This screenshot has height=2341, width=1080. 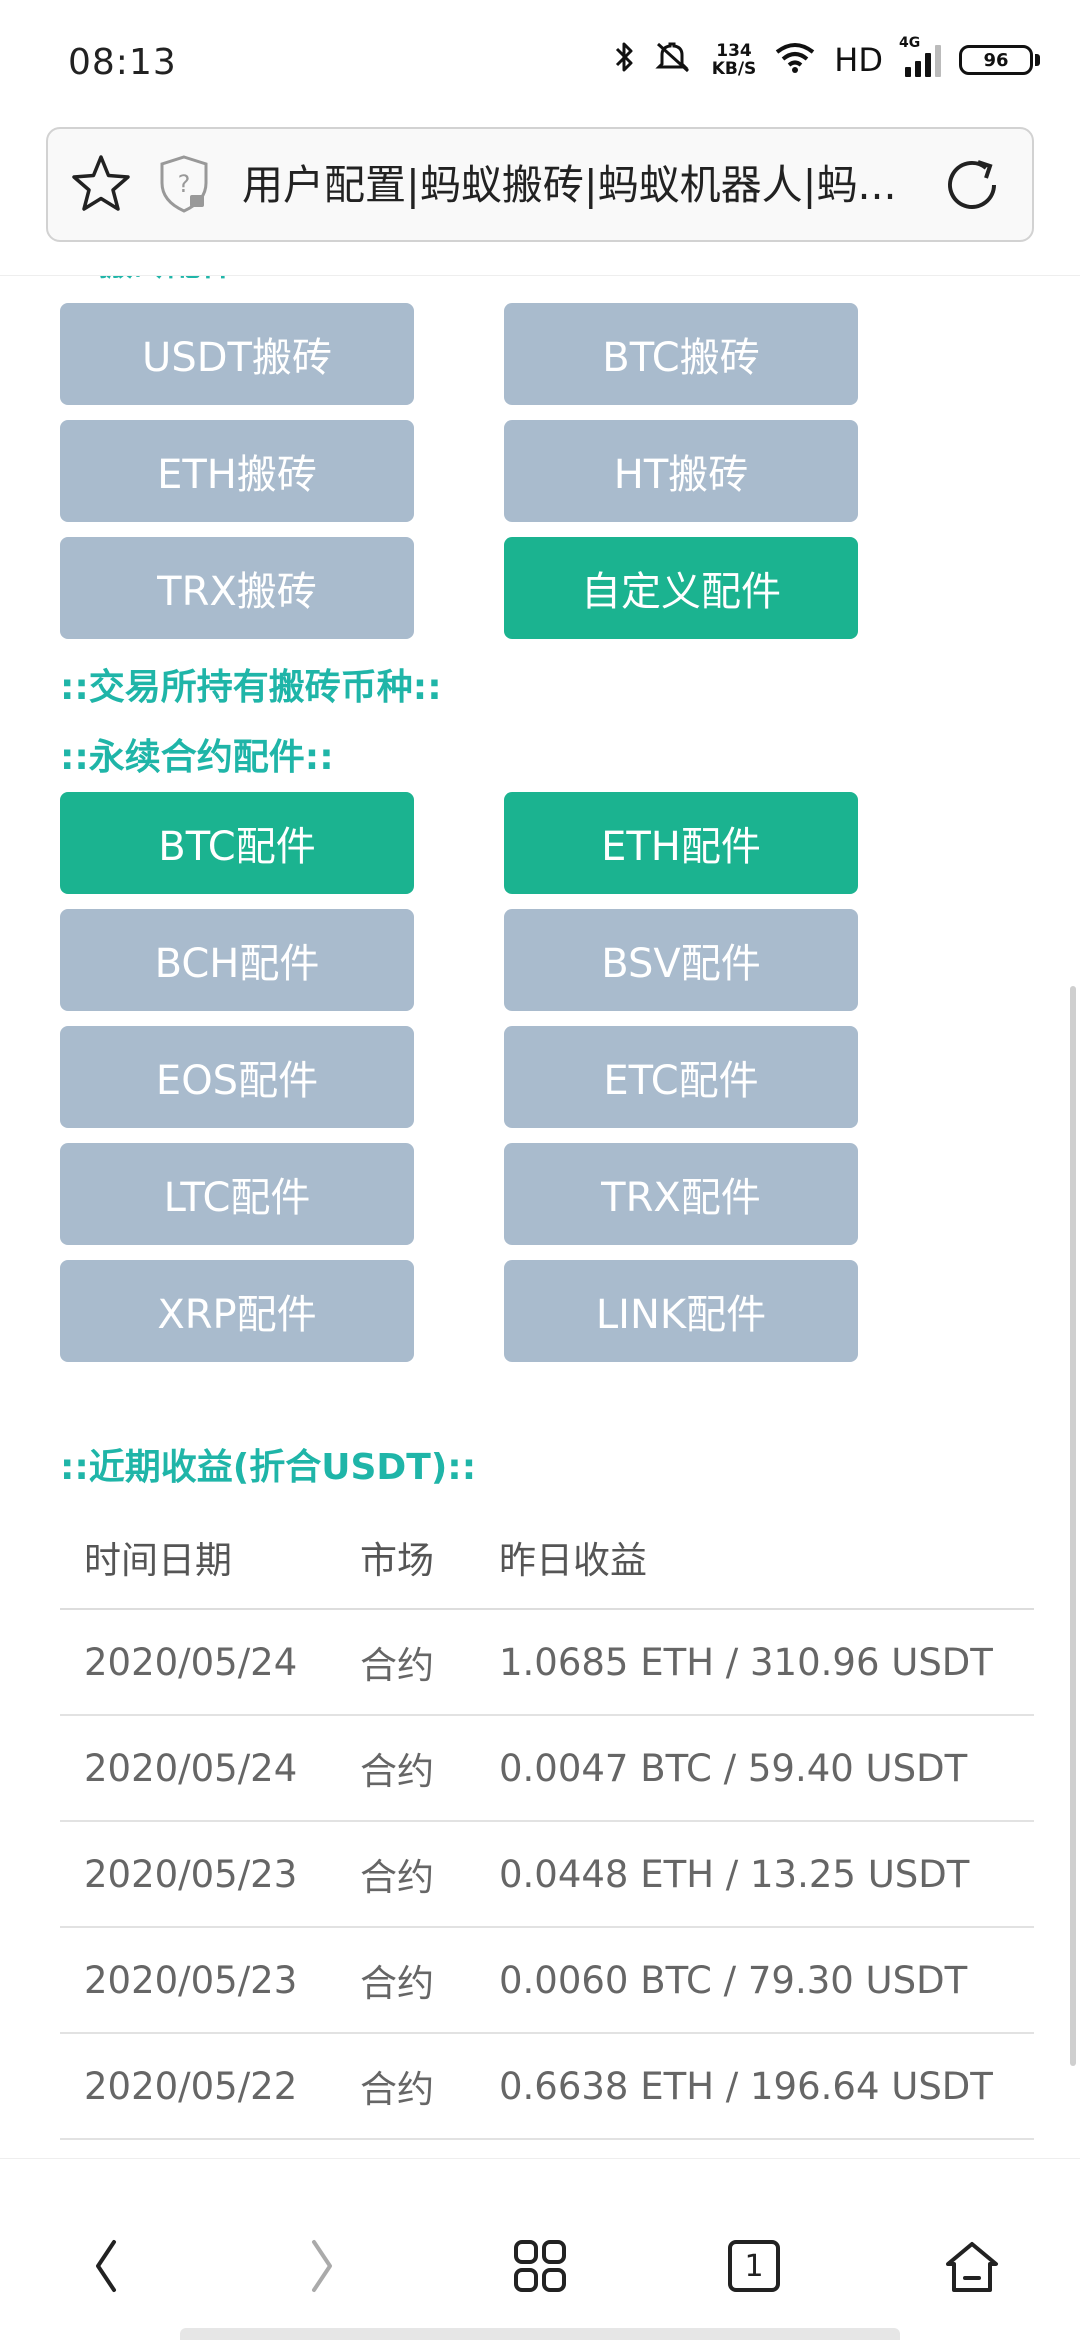 What do you see at coordinates (237, 1077) in the screenshot?
I see `eos-config-button: EOS配件` at bounding box center [237, 1077].